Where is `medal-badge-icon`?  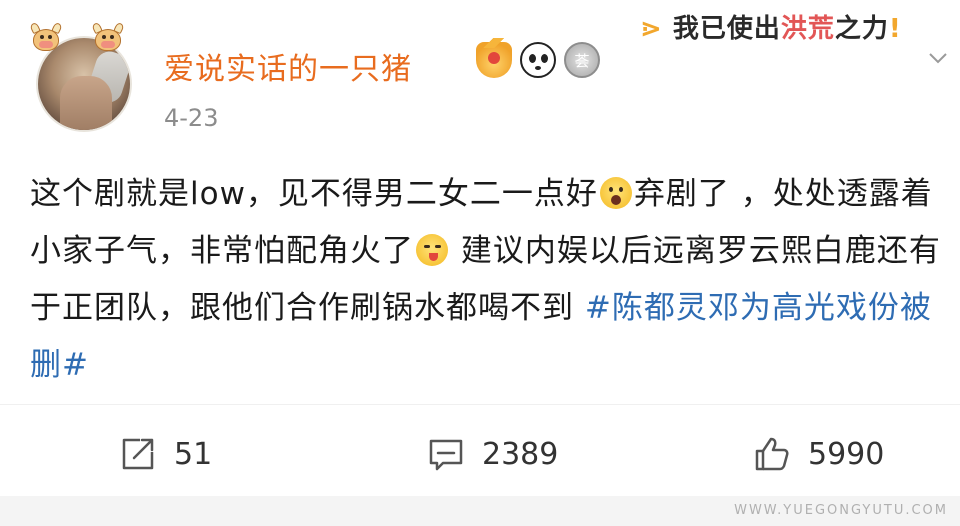
medal-badge-icon is located at coordinates (582, 60).